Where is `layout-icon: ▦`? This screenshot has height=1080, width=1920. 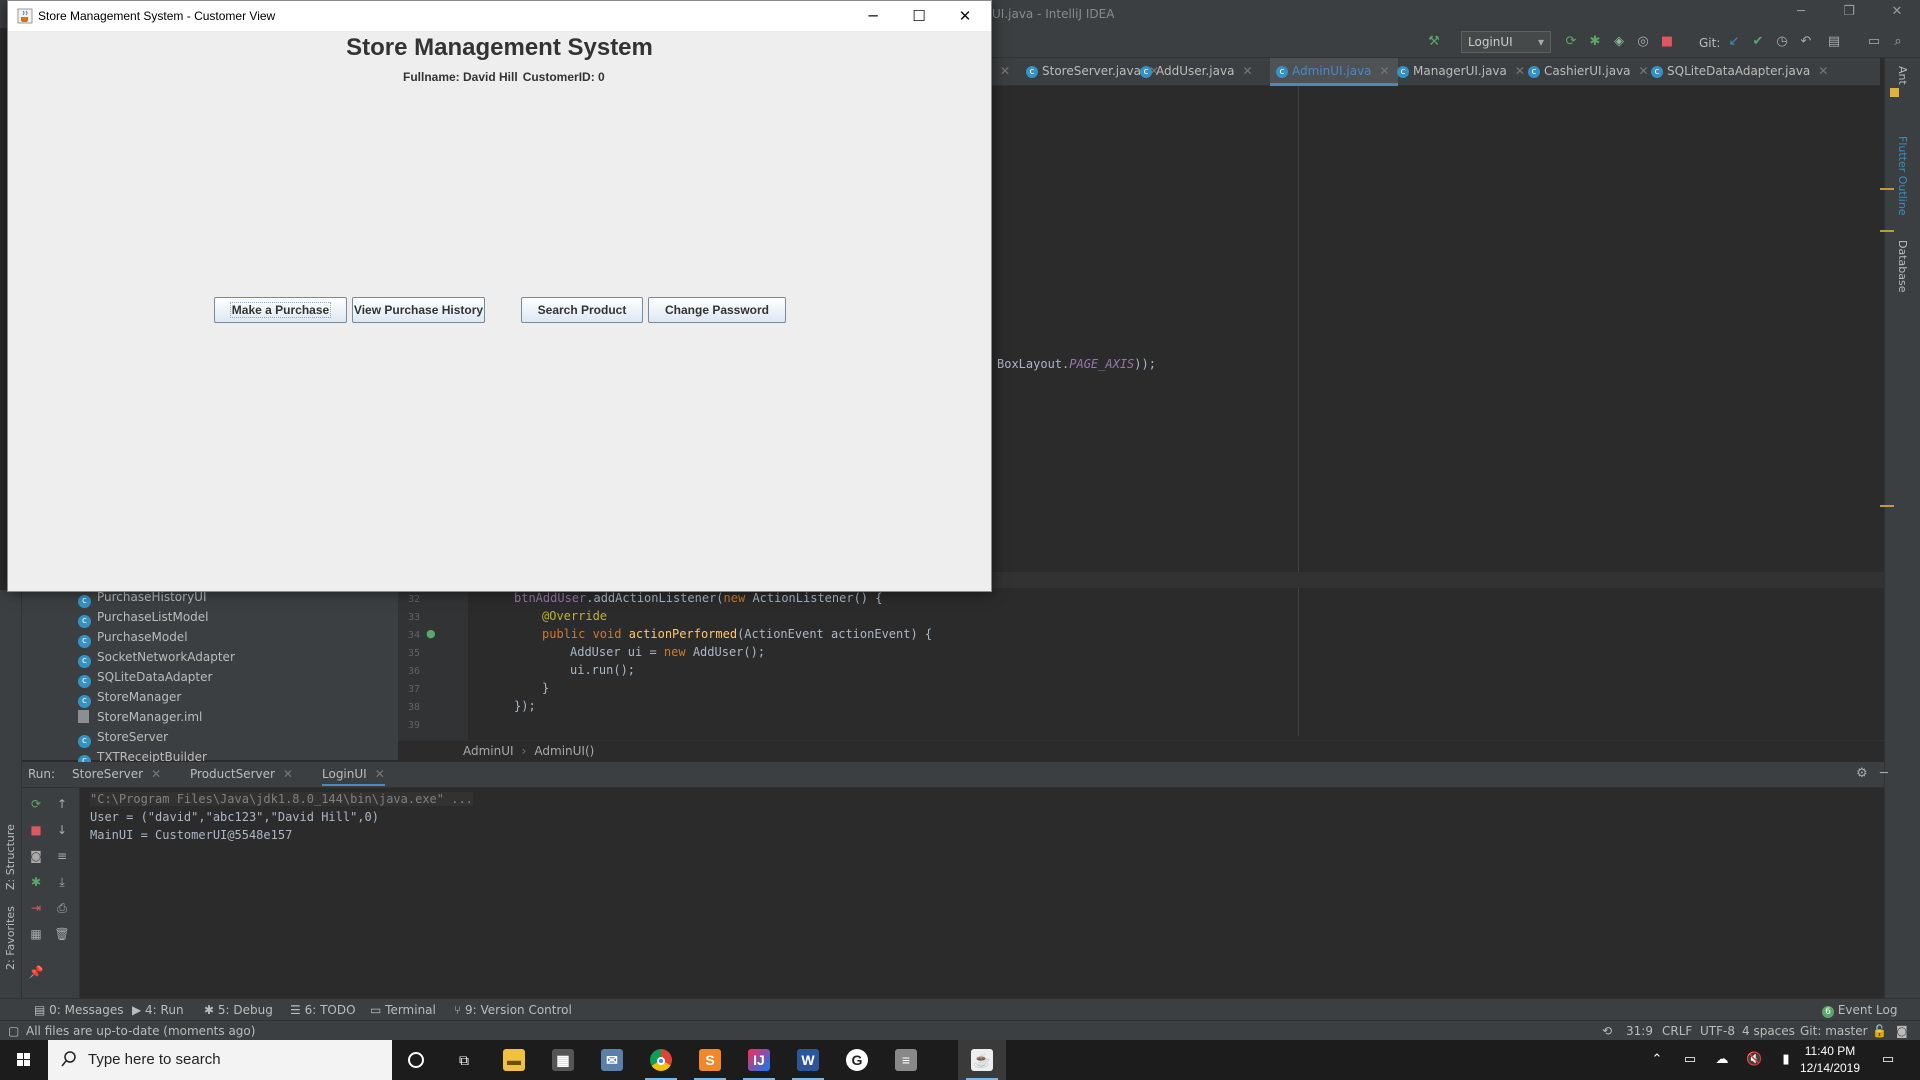 layout-icon: ▦ is located at coordinates (36, 934).